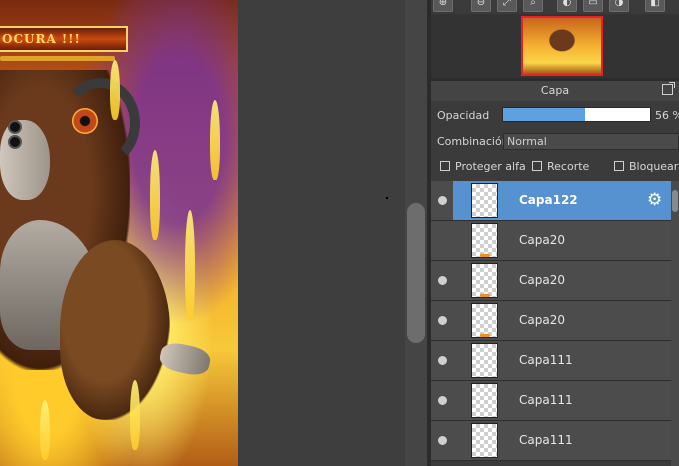  Describe the element at coordinates (567, 6) in the screenshot. I see `rotate-left-icon: ◐` at that location.